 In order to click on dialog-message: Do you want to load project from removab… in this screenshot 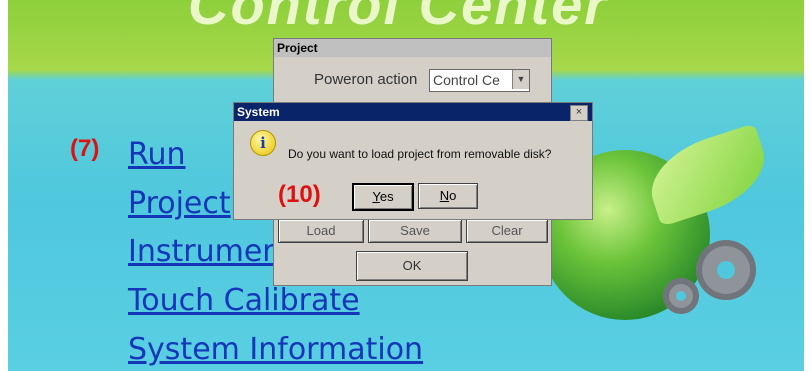, I will do `click(420, 154)`.